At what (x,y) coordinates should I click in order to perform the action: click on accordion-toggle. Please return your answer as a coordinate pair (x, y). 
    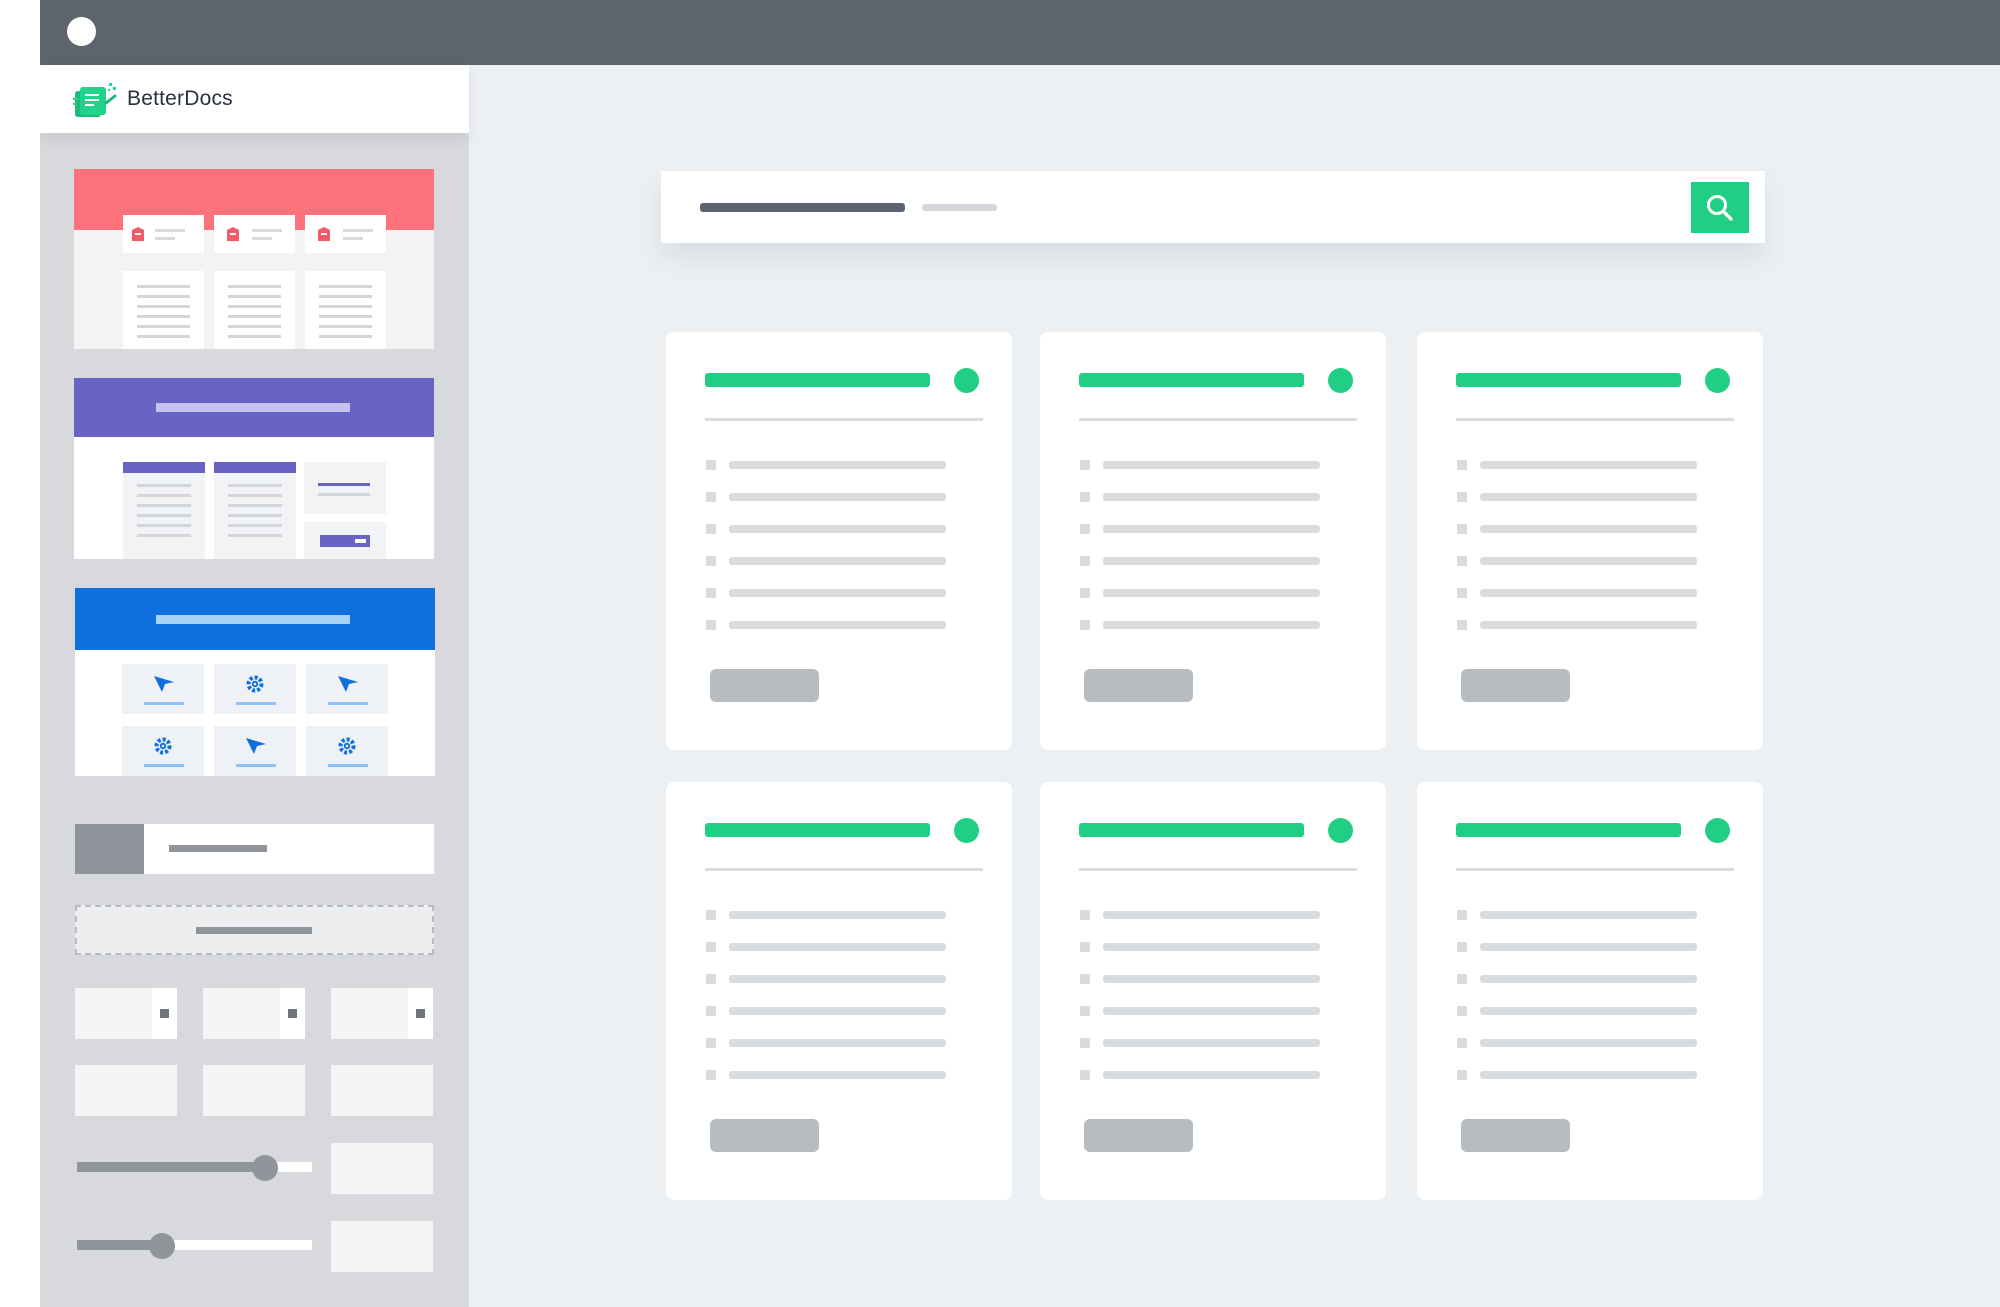
    Looking at the image, I should click on (109, 849).